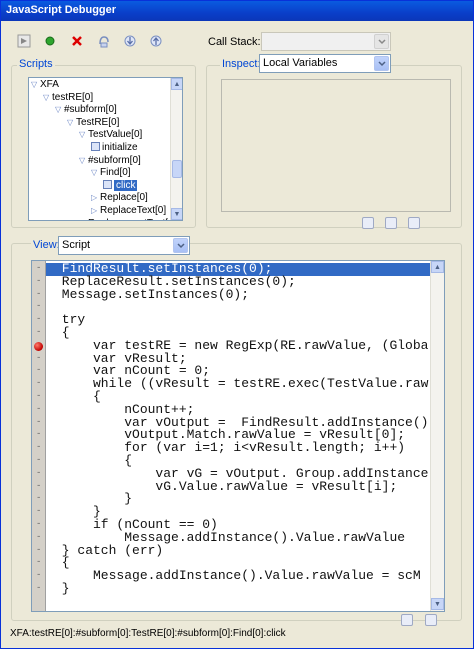  What do you see at coordinates (49, 84) in the screenshot?
I see `tree-node-label: XFA` at bounding box center [49, 84].